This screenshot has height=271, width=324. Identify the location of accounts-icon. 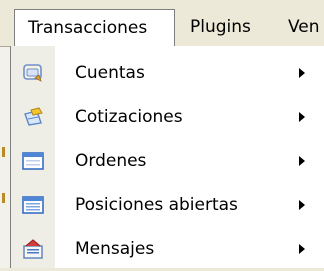
(33, 73).